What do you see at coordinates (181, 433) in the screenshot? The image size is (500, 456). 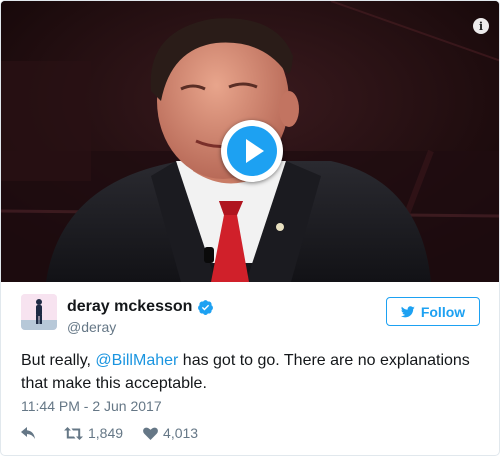 I see `like-count: 4,013` at bounding box center [181, 433].